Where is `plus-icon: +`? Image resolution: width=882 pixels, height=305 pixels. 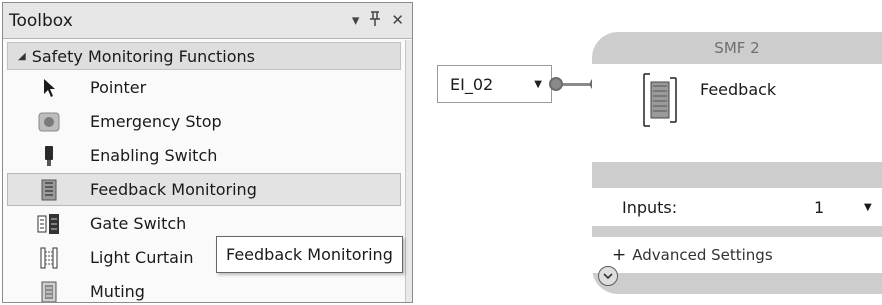
plus-icon: + is located at coordinates (619, 255).